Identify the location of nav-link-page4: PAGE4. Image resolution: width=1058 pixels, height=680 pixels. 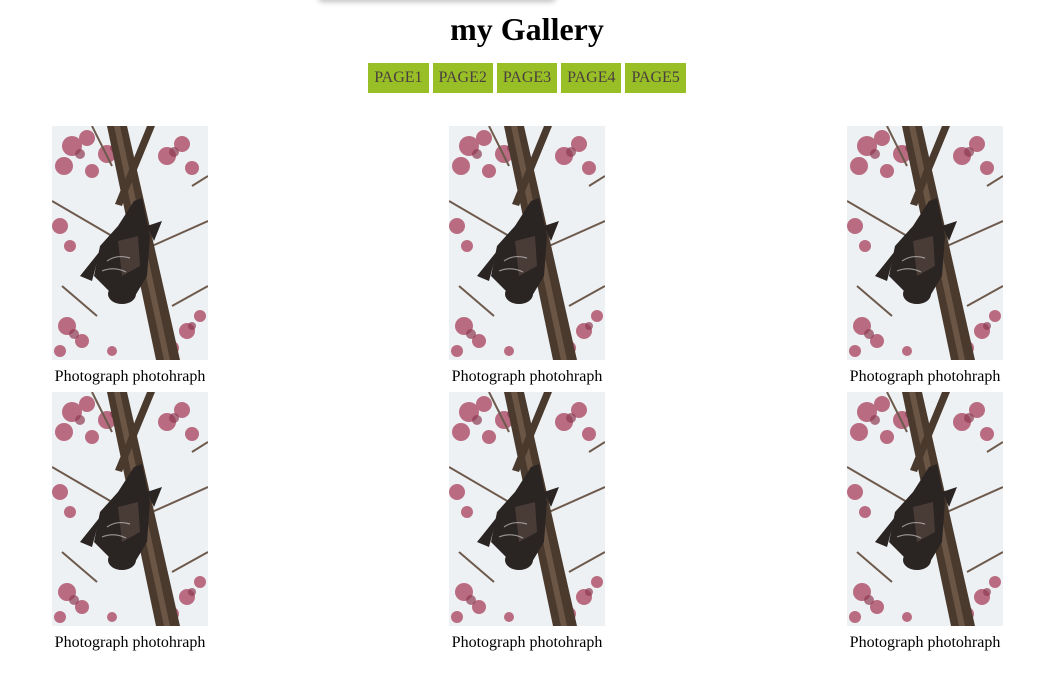
(591, 78).